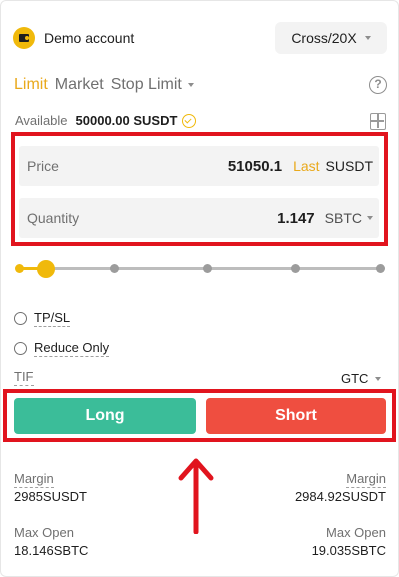 The height and width of the screenshot is (577, 399). I want to click on leverage-slider, so click(201, 269).